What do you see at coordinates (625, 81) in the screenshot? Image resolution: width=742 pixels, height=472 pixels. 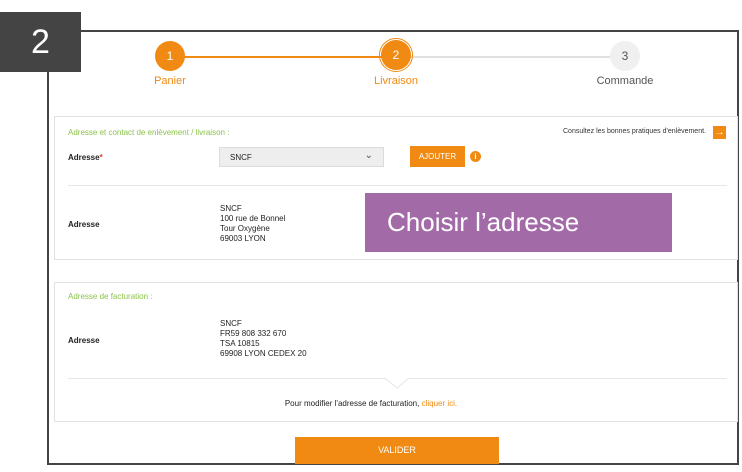 I see `step-3-label: Commande` at bounding box center [625, 81].